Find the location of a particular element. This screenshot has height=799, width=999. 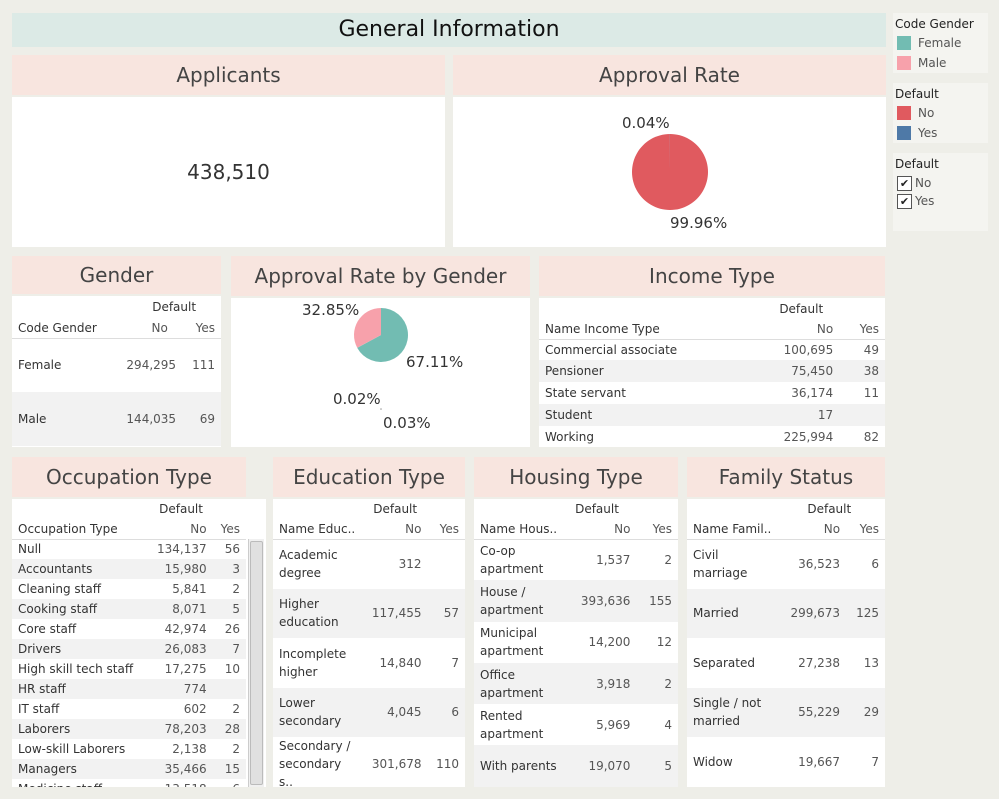

cell-no: 36,174 is located at coordinates (812, 393).